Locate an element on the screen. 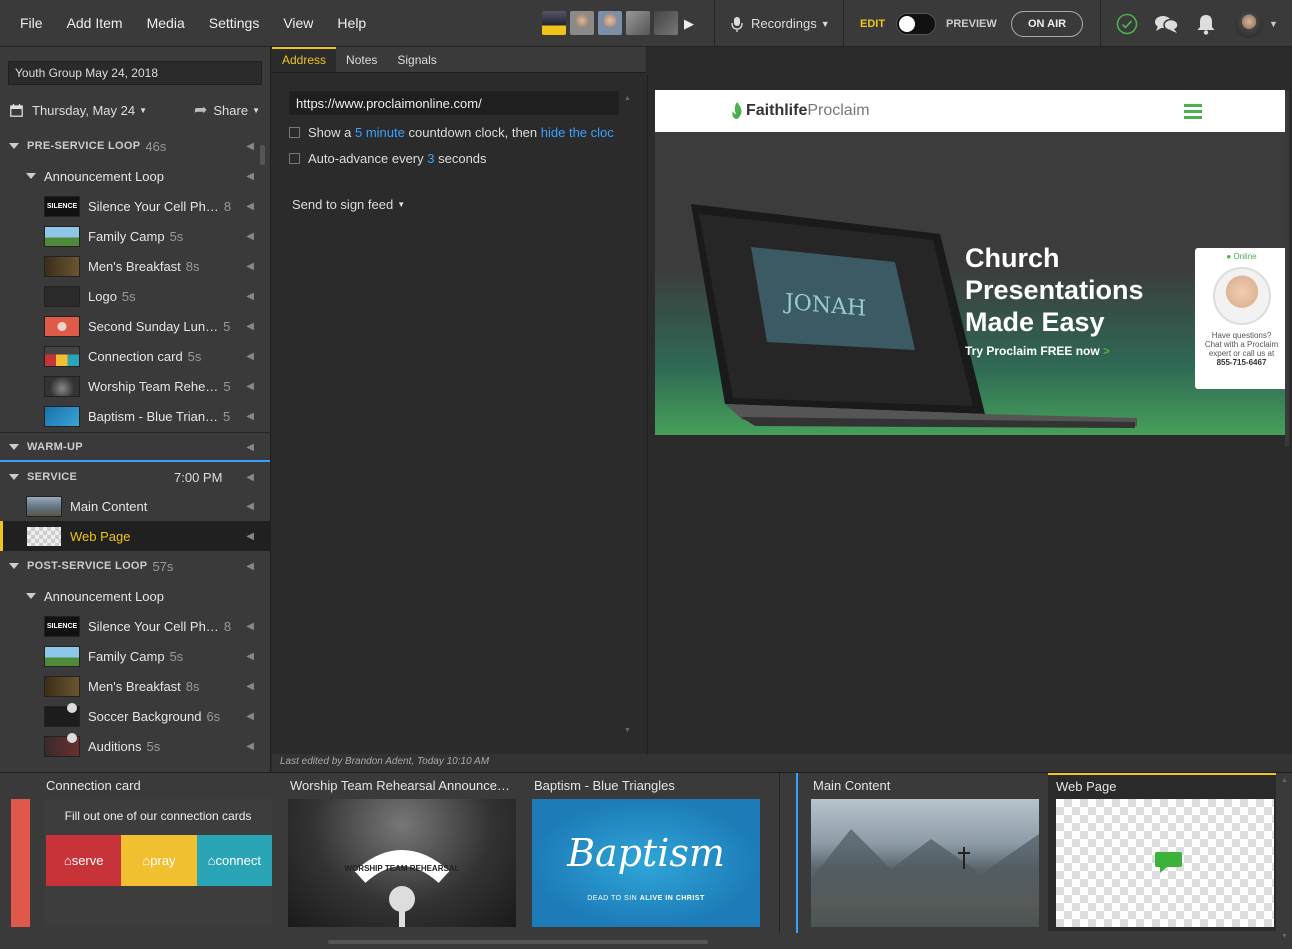 Image resolution: width=1292 pixels, height=949 pixels. item-name: Family Camp is located at coordinates (126, 656).